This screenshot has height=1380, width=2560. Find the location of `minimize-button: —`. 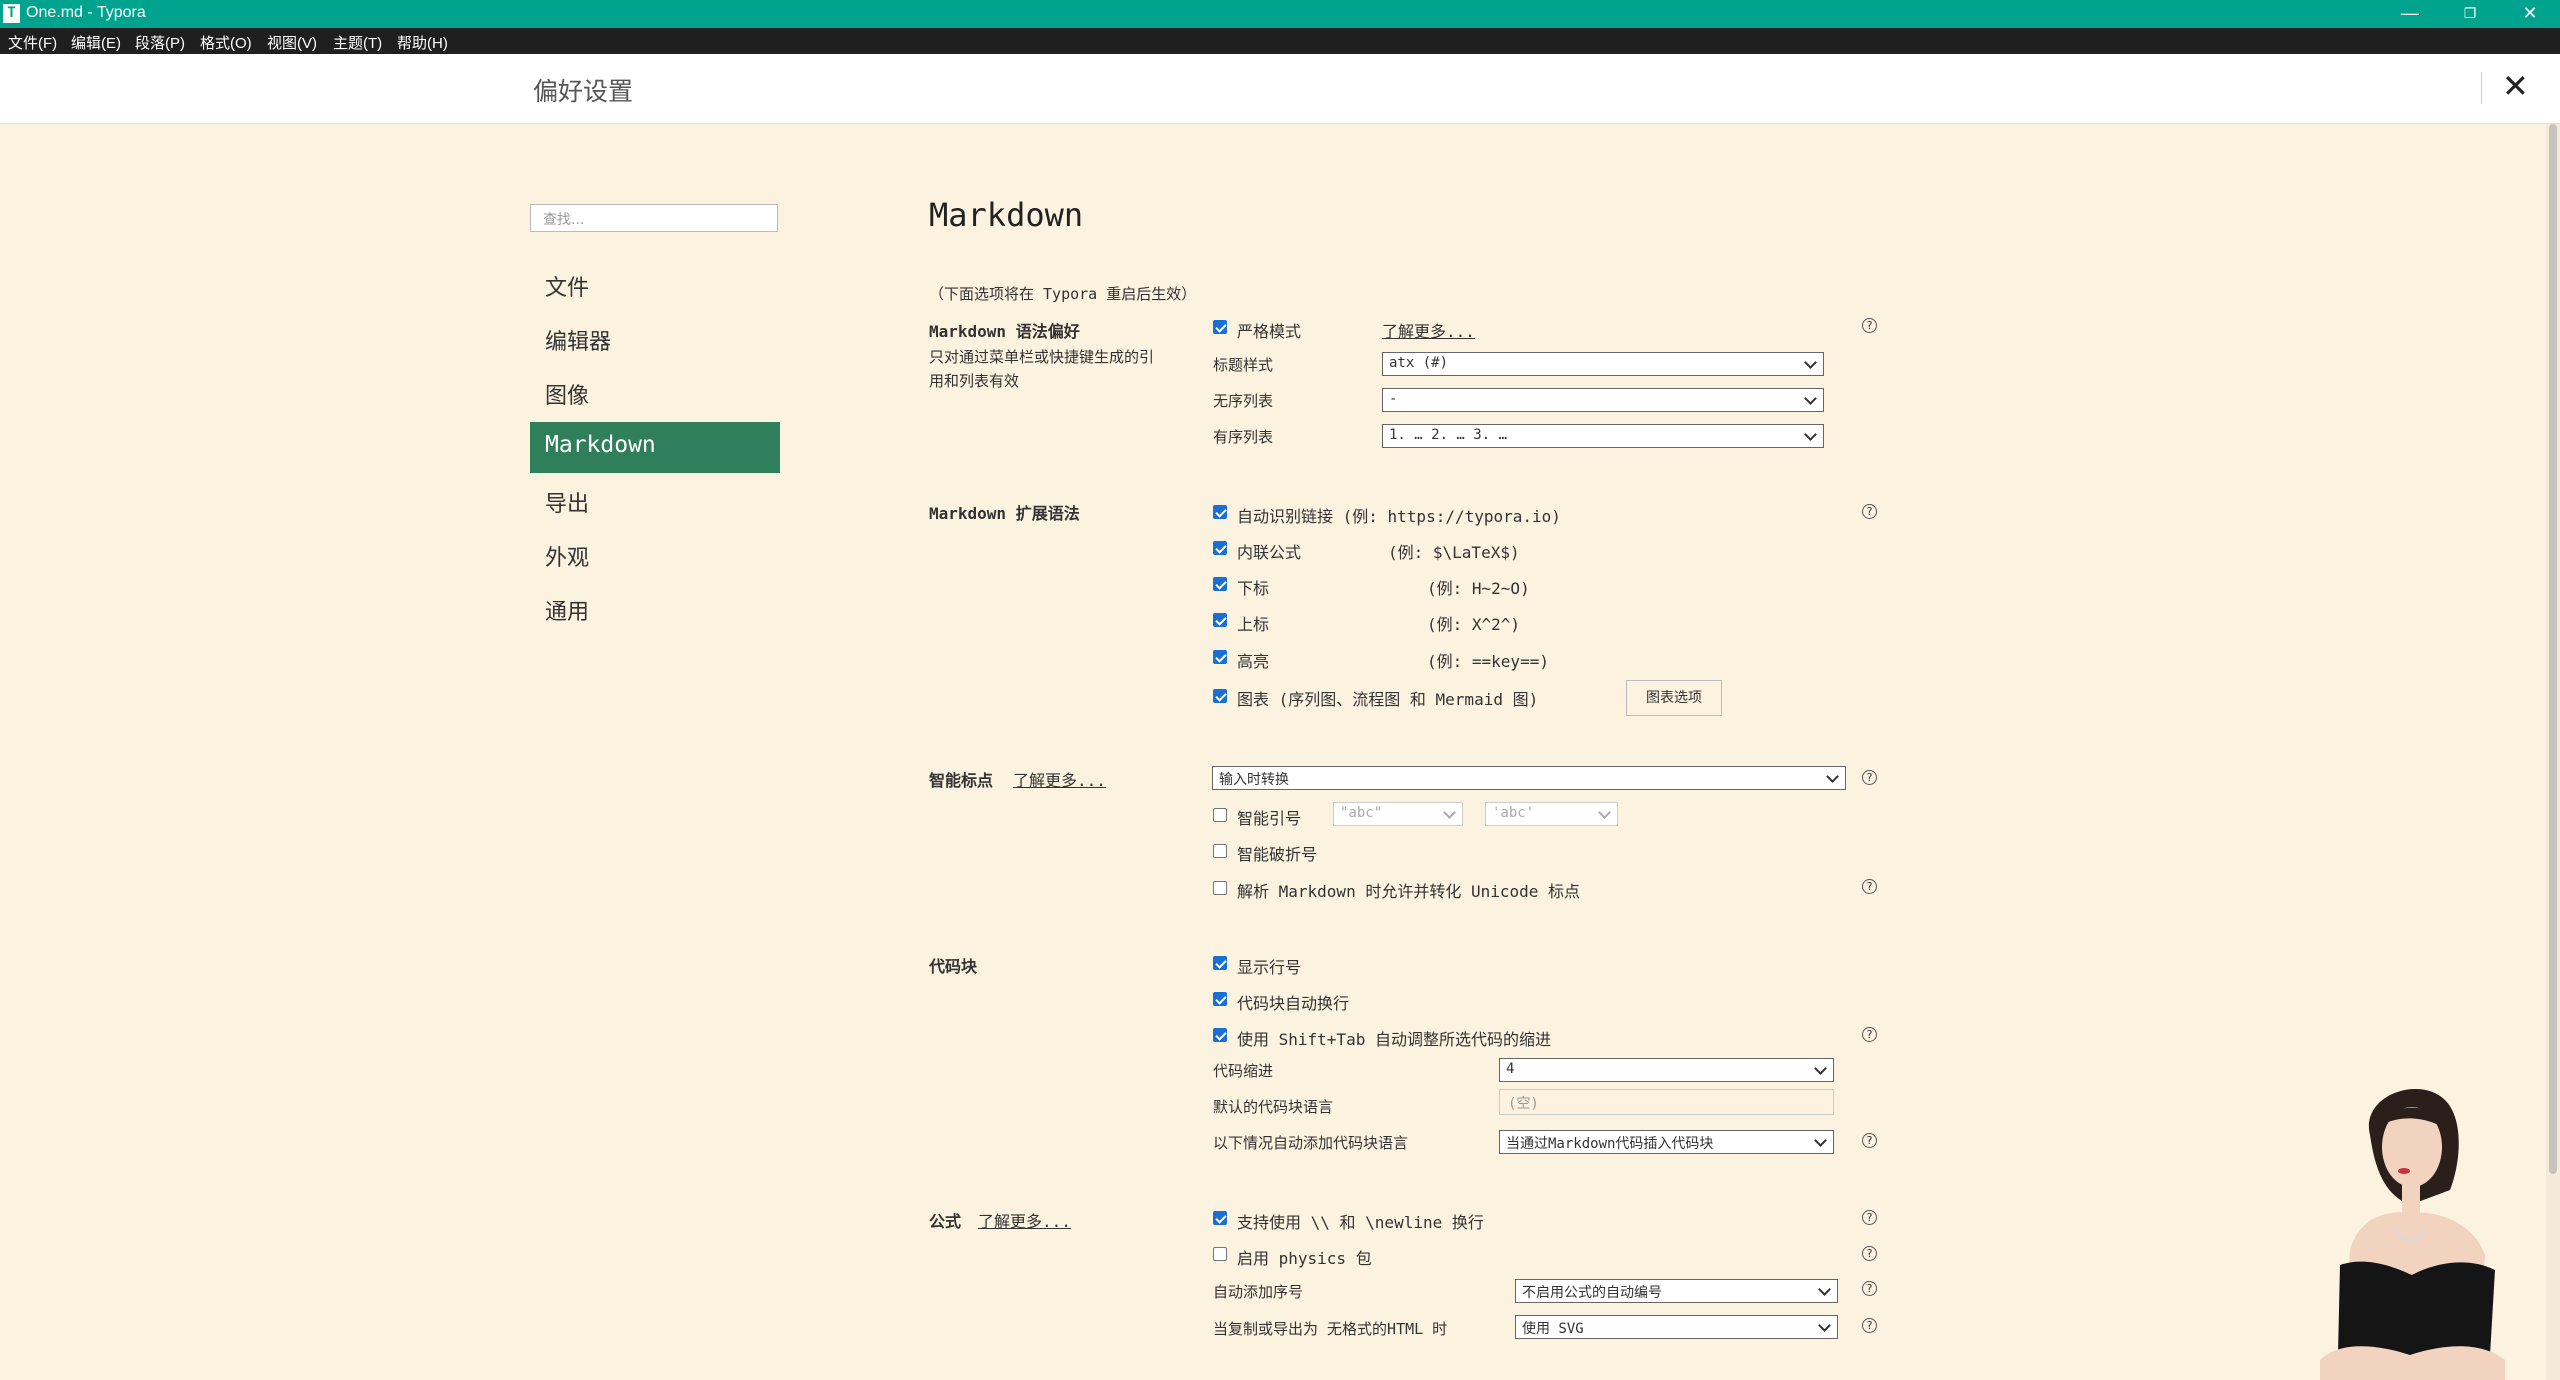

minimize-button: — is located at coordinates (2410, 14).